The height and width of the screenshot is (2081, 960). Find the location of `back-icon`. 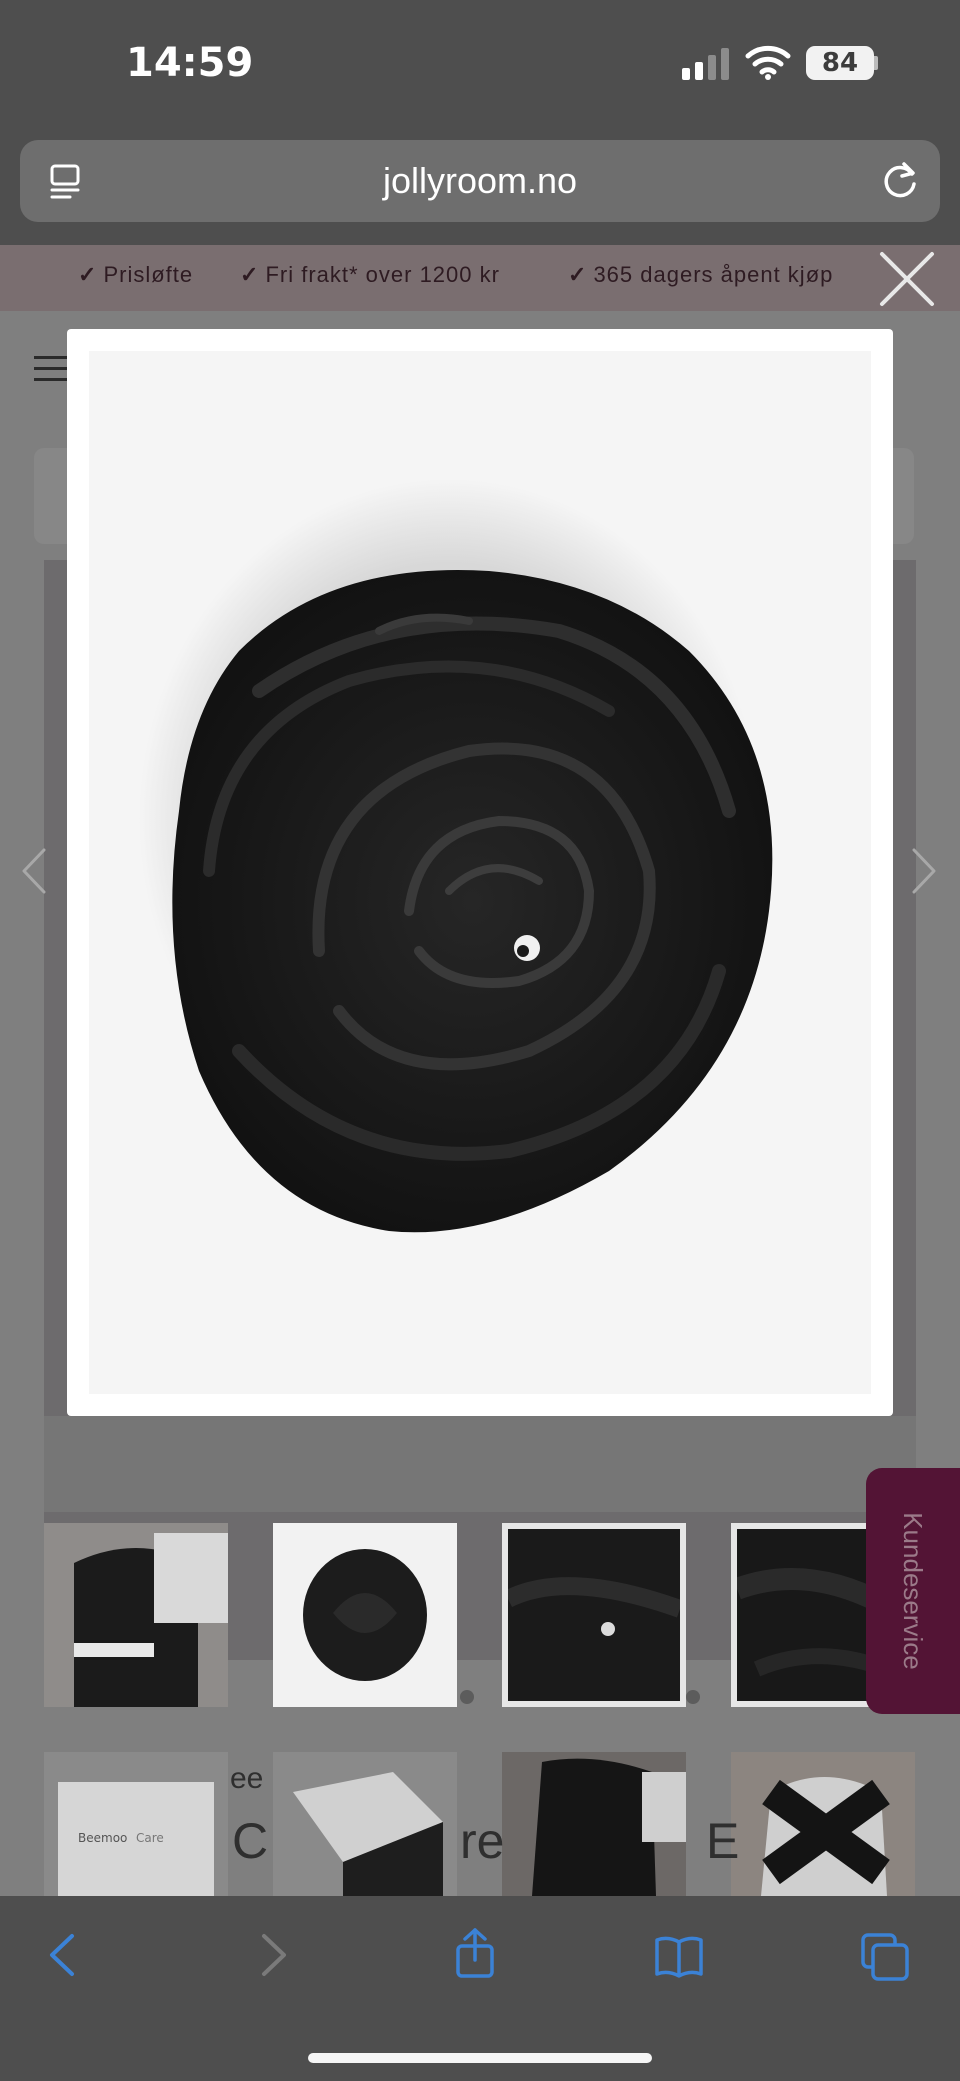

back-icon is located at coordinates (63, 1955).